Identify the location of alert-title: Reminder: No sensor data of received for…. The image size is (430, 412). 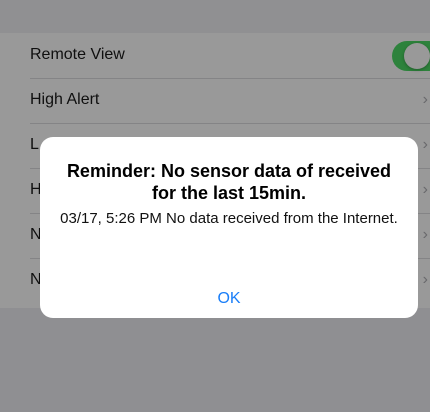
(229, 182).